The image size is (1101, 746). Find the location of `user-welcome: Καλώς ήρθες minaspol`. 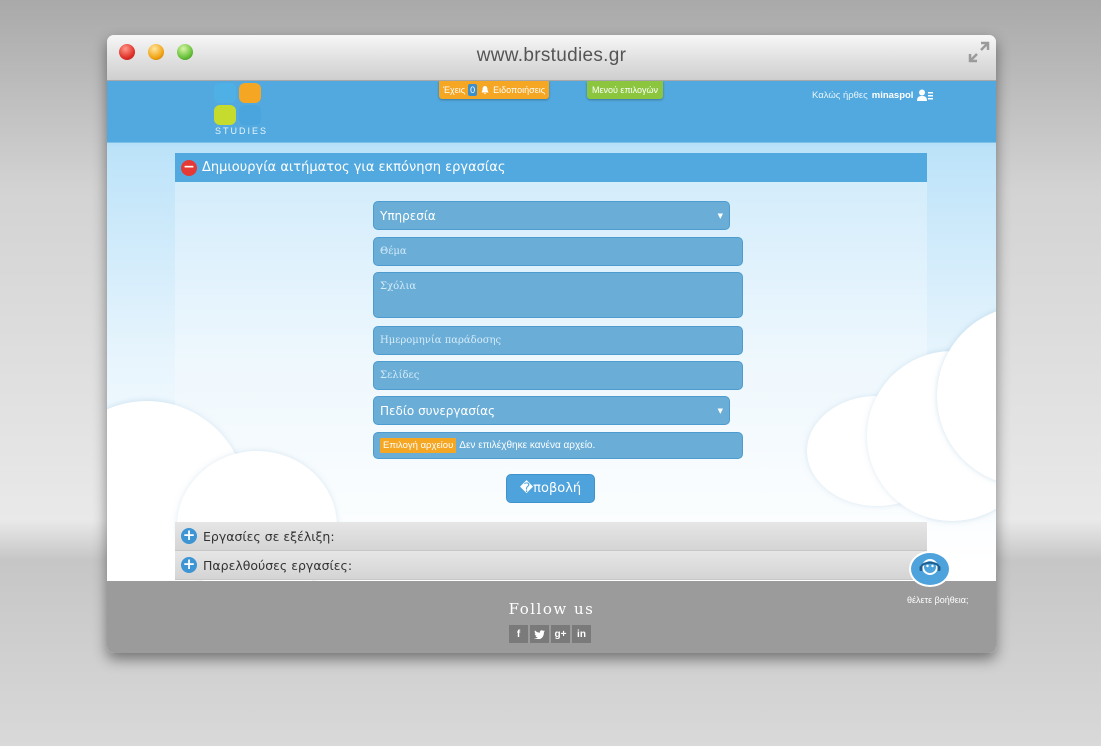

user-welcome: Καλώς ήρθες minaspol is located at coordinates (873, 95).